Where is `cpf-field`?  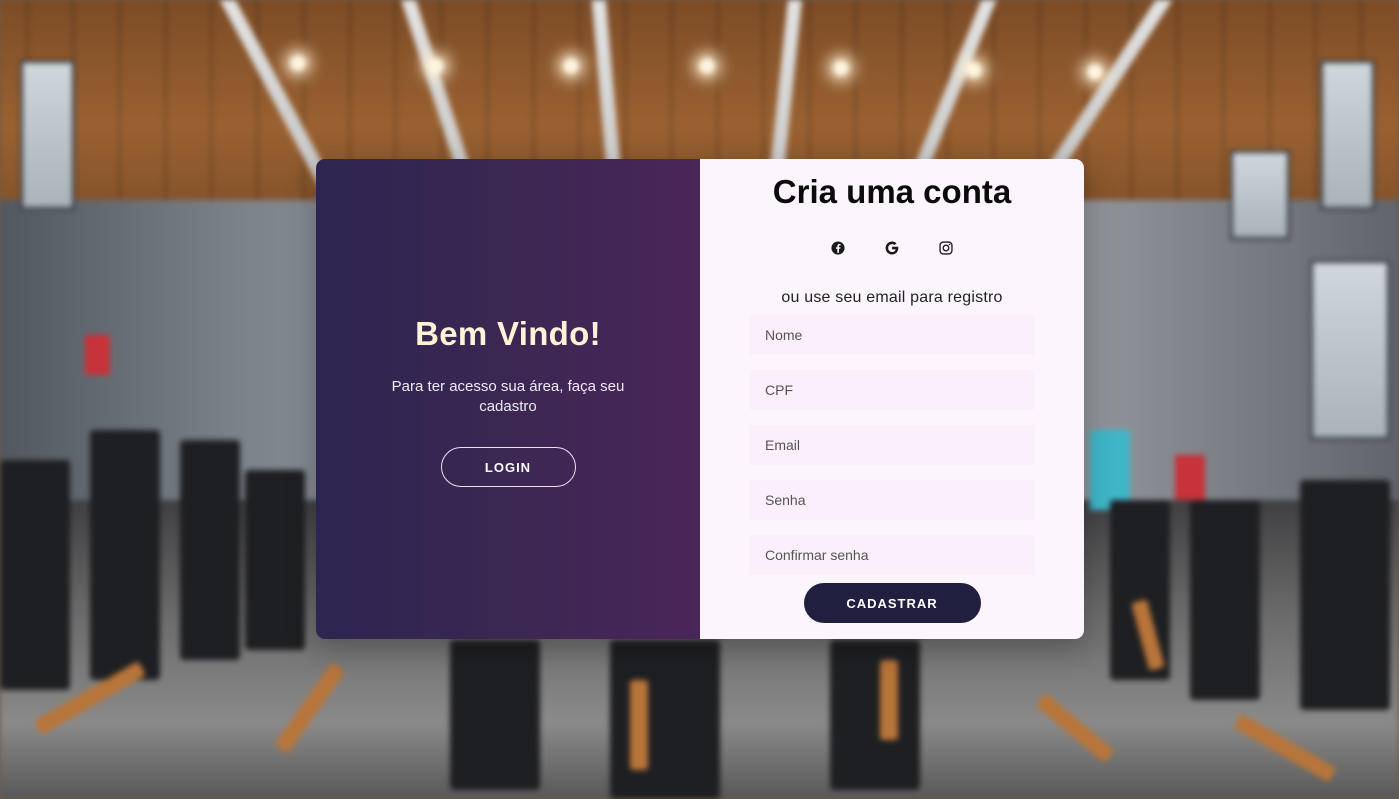
cpf-field is located at coordinates (892, 390).